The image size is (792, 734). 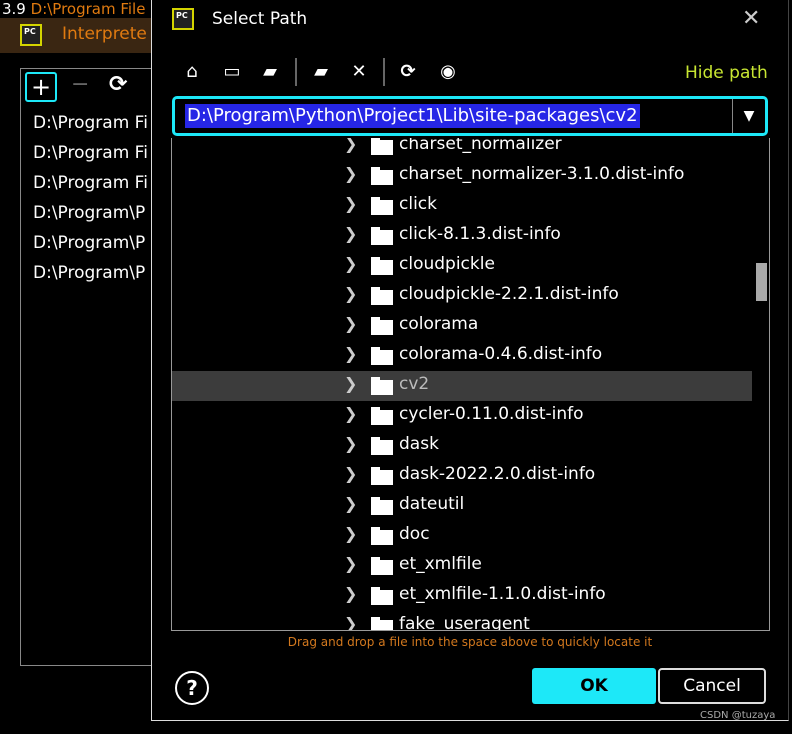 I want to click on tree-row: ❯ fake_useragent, so click(x=462, y=620).